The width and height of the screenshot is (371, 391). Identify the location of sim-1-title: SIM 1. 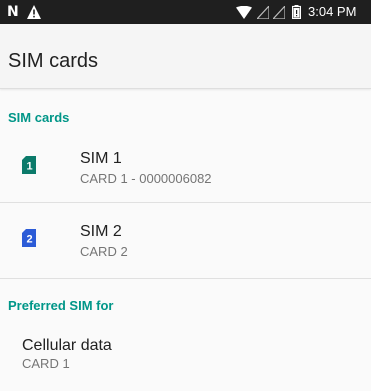
(101, 158).